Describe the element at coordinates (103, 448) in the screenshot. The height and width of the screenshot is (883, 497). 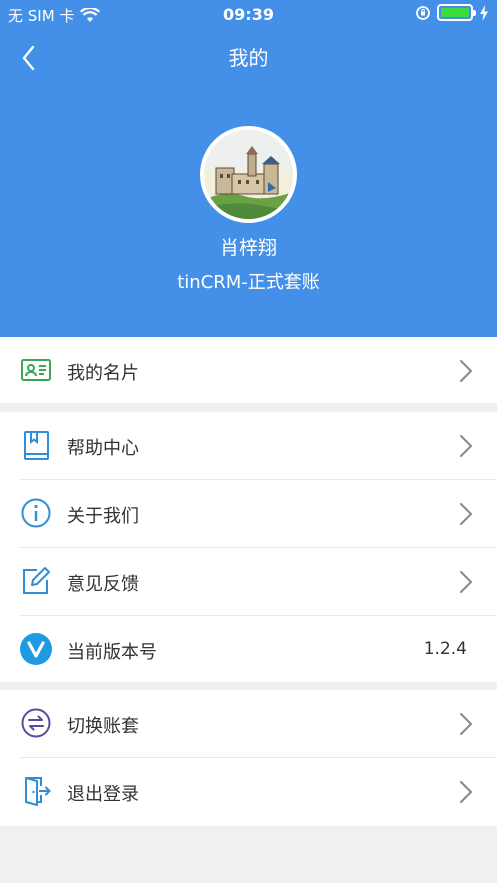
I see `menu-label-help-center: 帮助中心` at that location.